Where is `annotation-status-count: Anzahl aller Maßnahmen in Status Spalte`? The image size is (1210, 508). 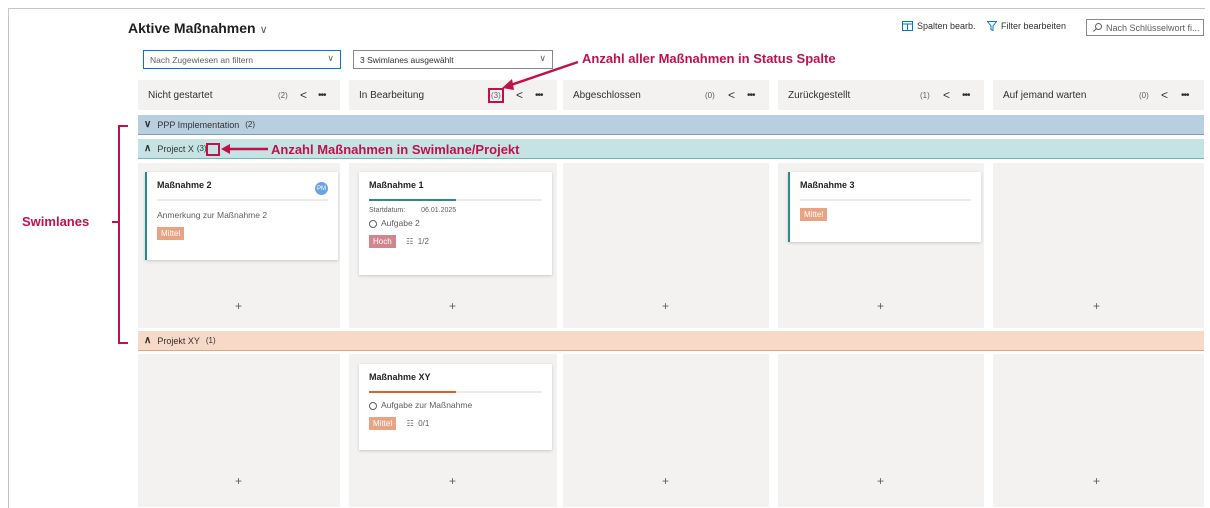
annotation-status-count: Anzahl aller Maßnahmen in Status Spalte is located at coordinates (709, 58).